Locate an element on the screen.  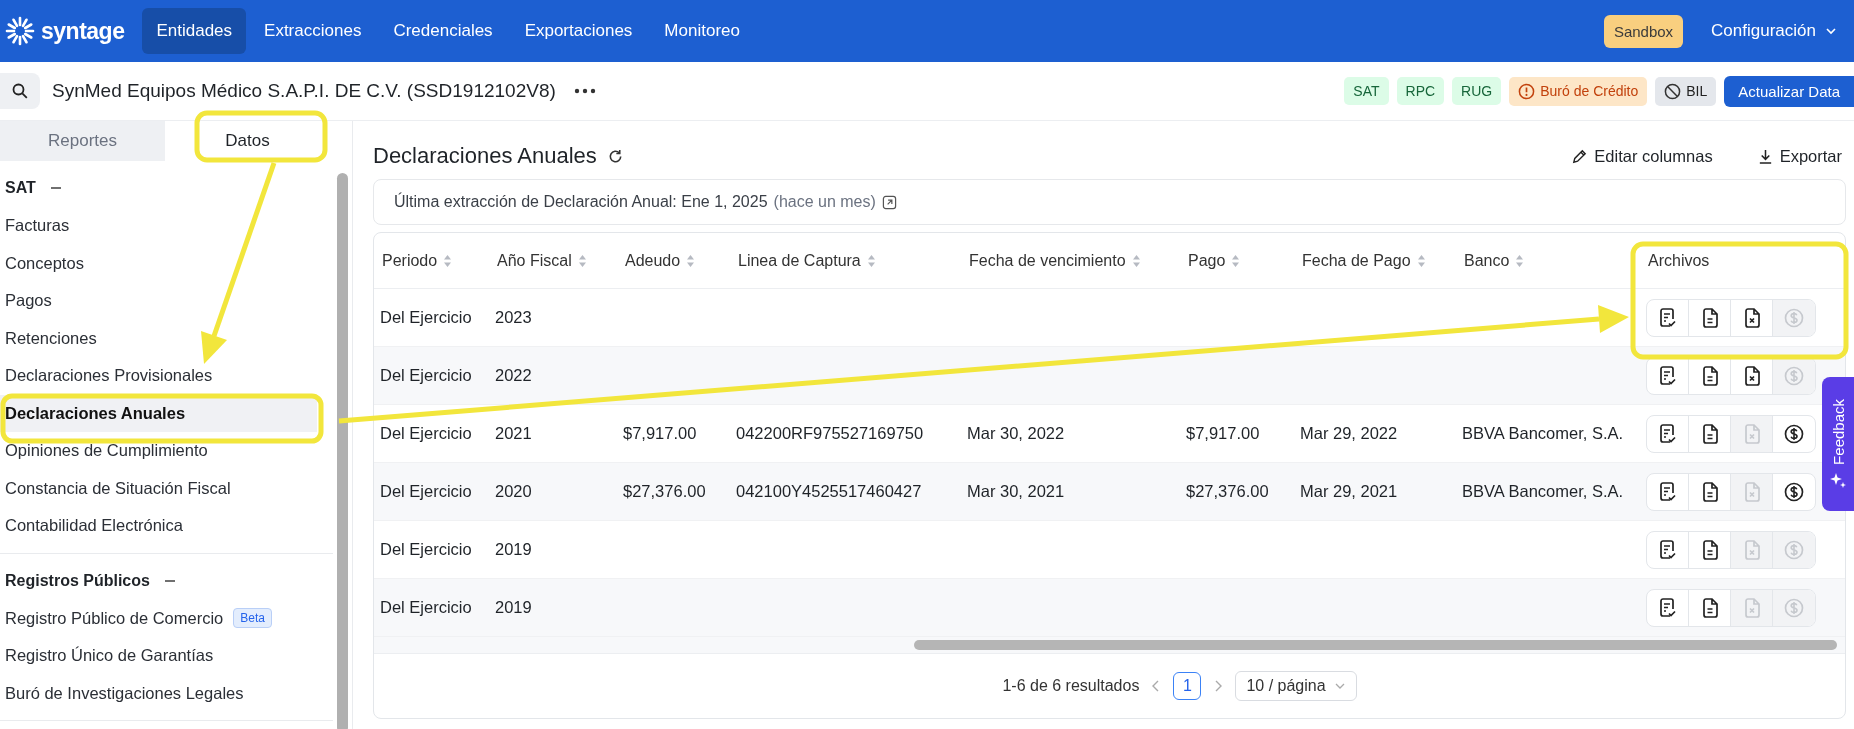
sidebar-item-label: Declaraciones Anuales is located at coordinates (95, 413).